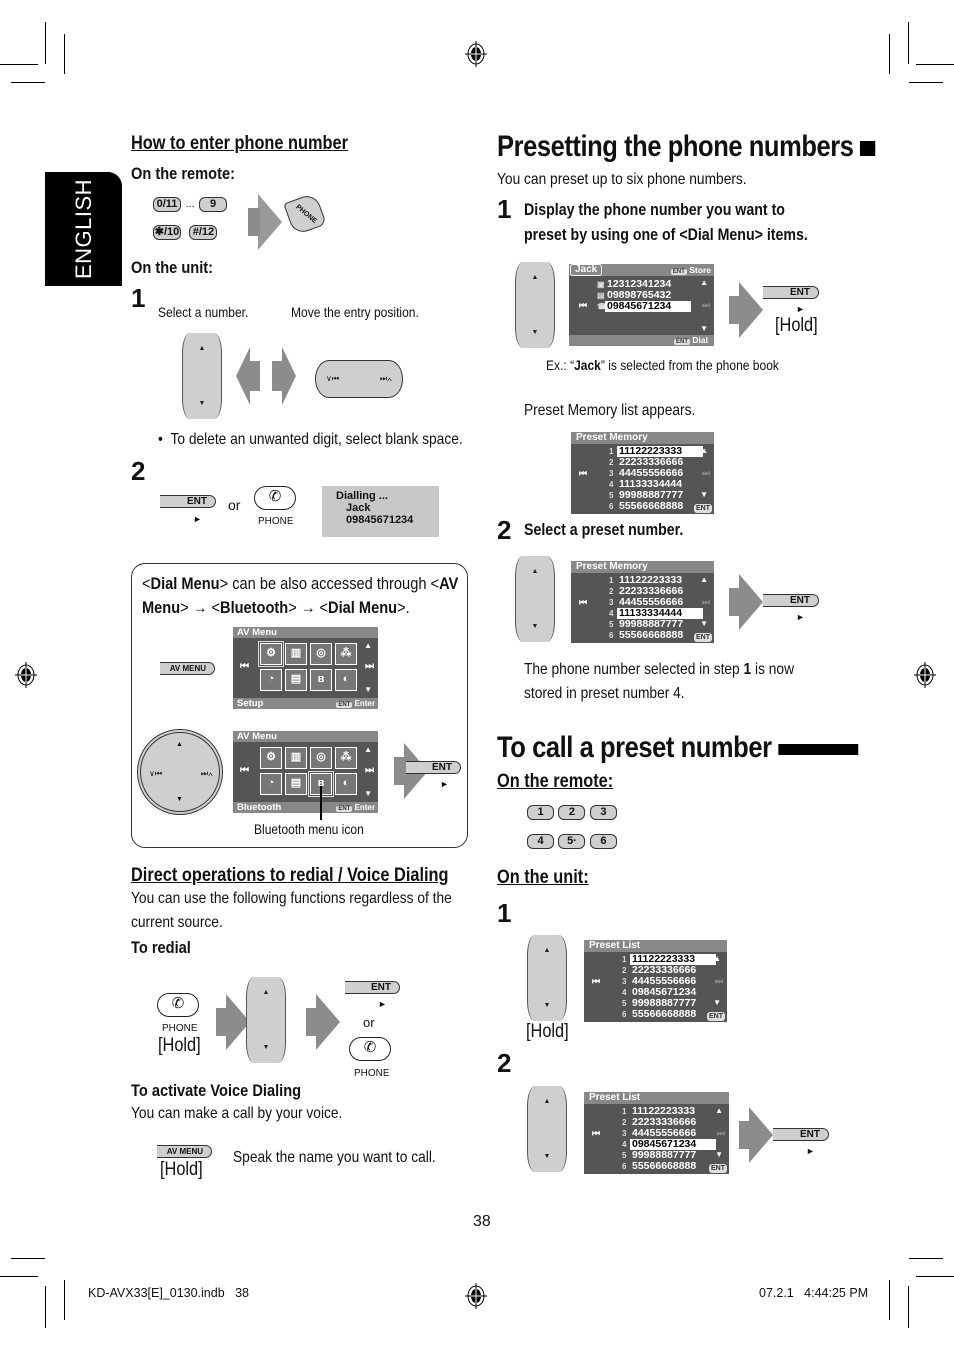  What do you see at coordinates (603, 841) in the screenshot?
I see `preset-key-6: 6` at bounding box center [603, 841].